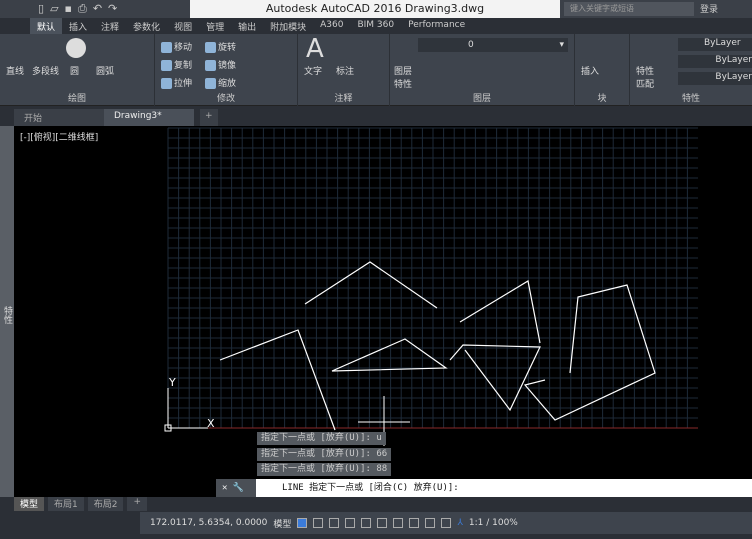 The width and height of the screenshot is (752, 539). I want to click on tab-view: 视图, so click(183, 26).